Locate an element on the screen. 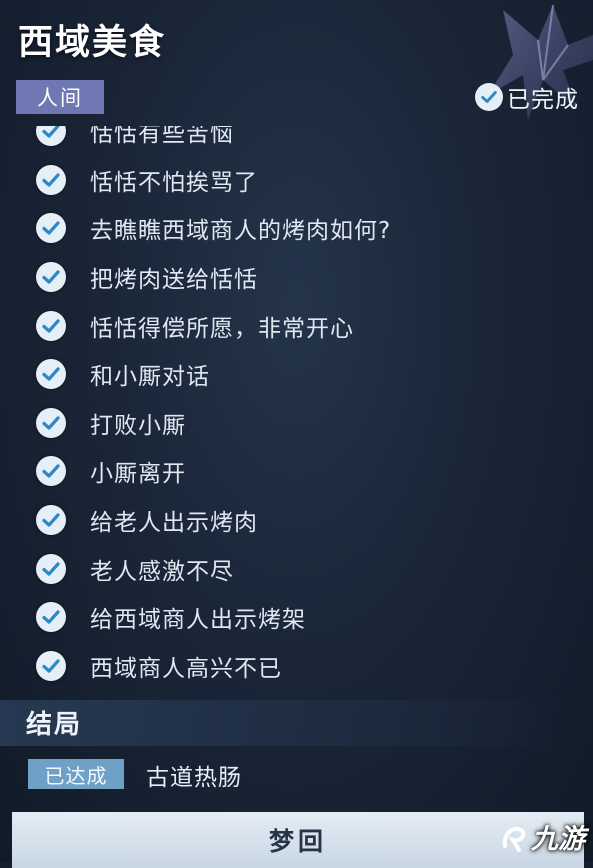 The image size is (593, 868). step-text: 小厮离开 is located at coordinates (138, 474).